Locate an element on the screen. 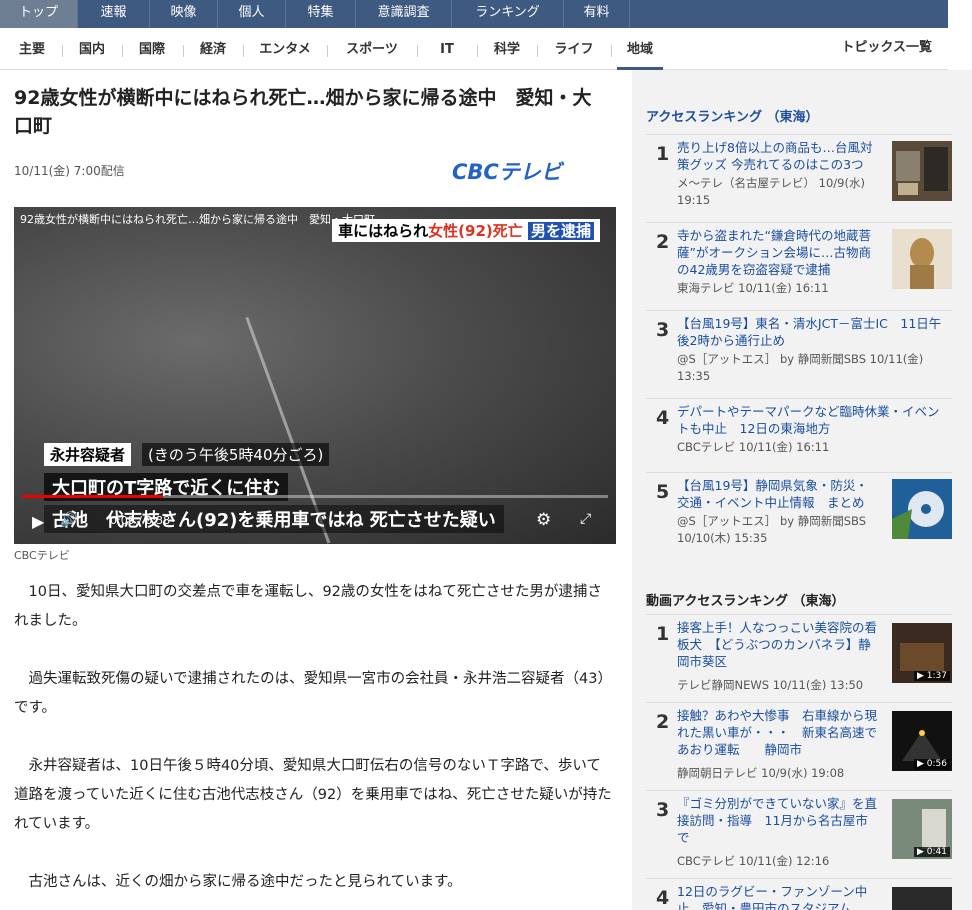 The width and height of the screenshot is (972, 910). category-local: 地域 is located at coordinates (640, 51).